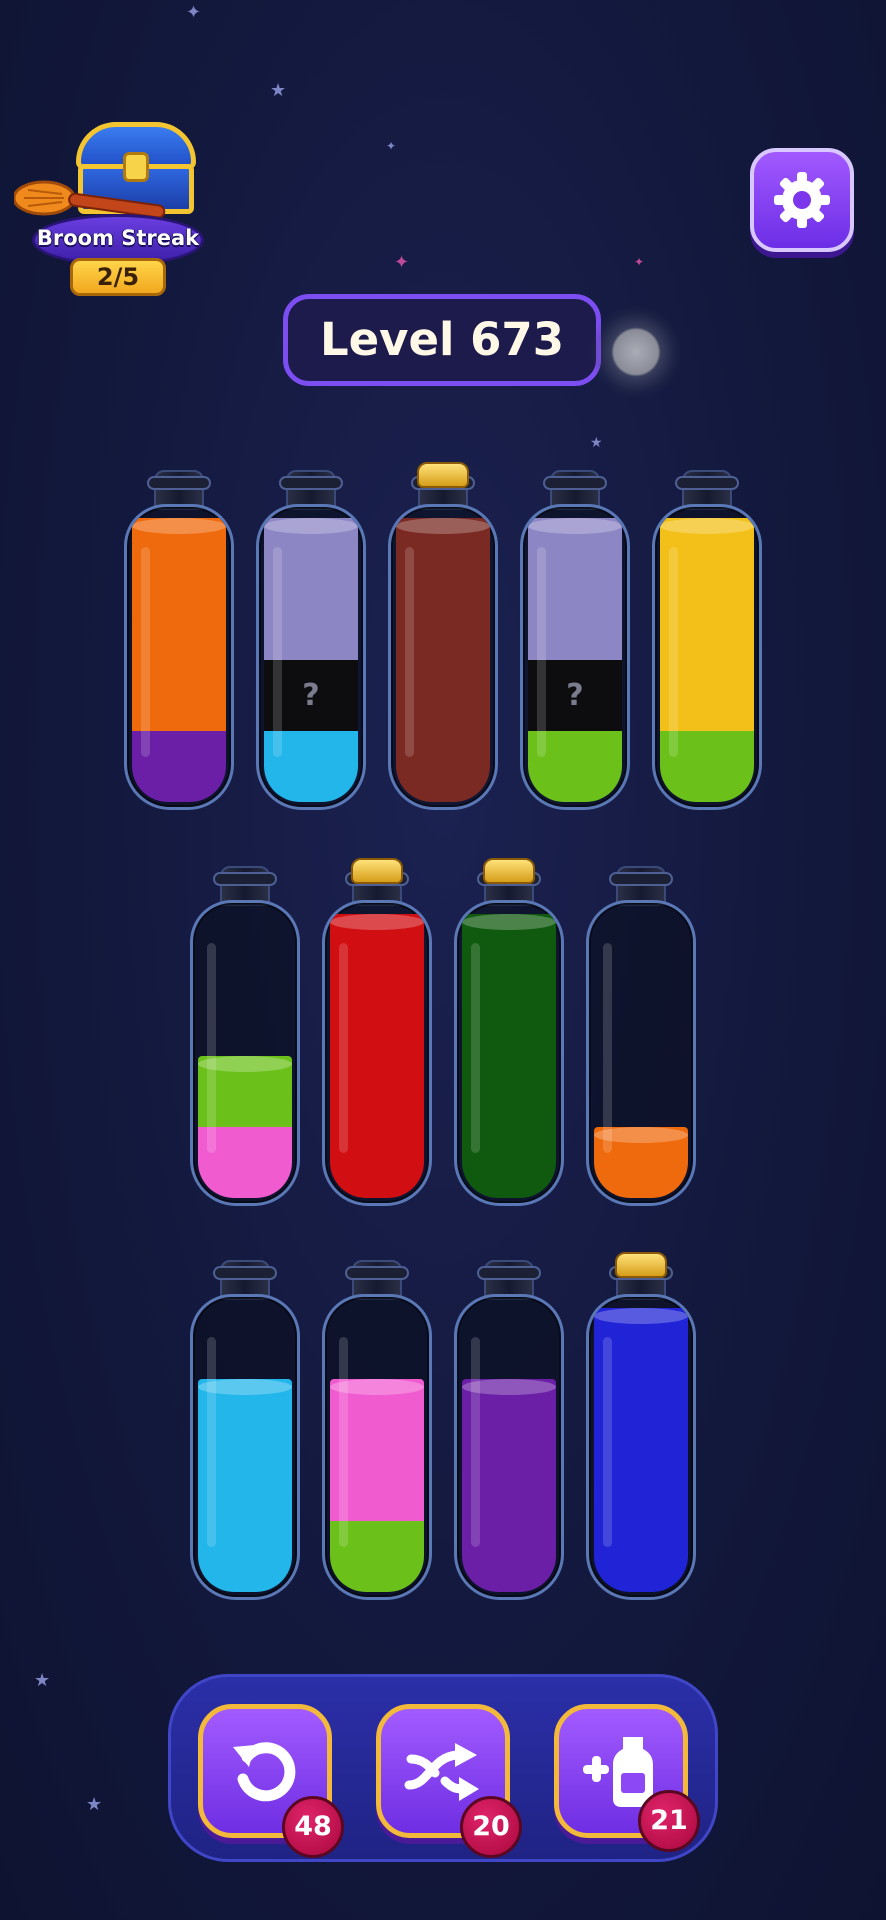  I want to click on gear-icon, so click(802, 200).